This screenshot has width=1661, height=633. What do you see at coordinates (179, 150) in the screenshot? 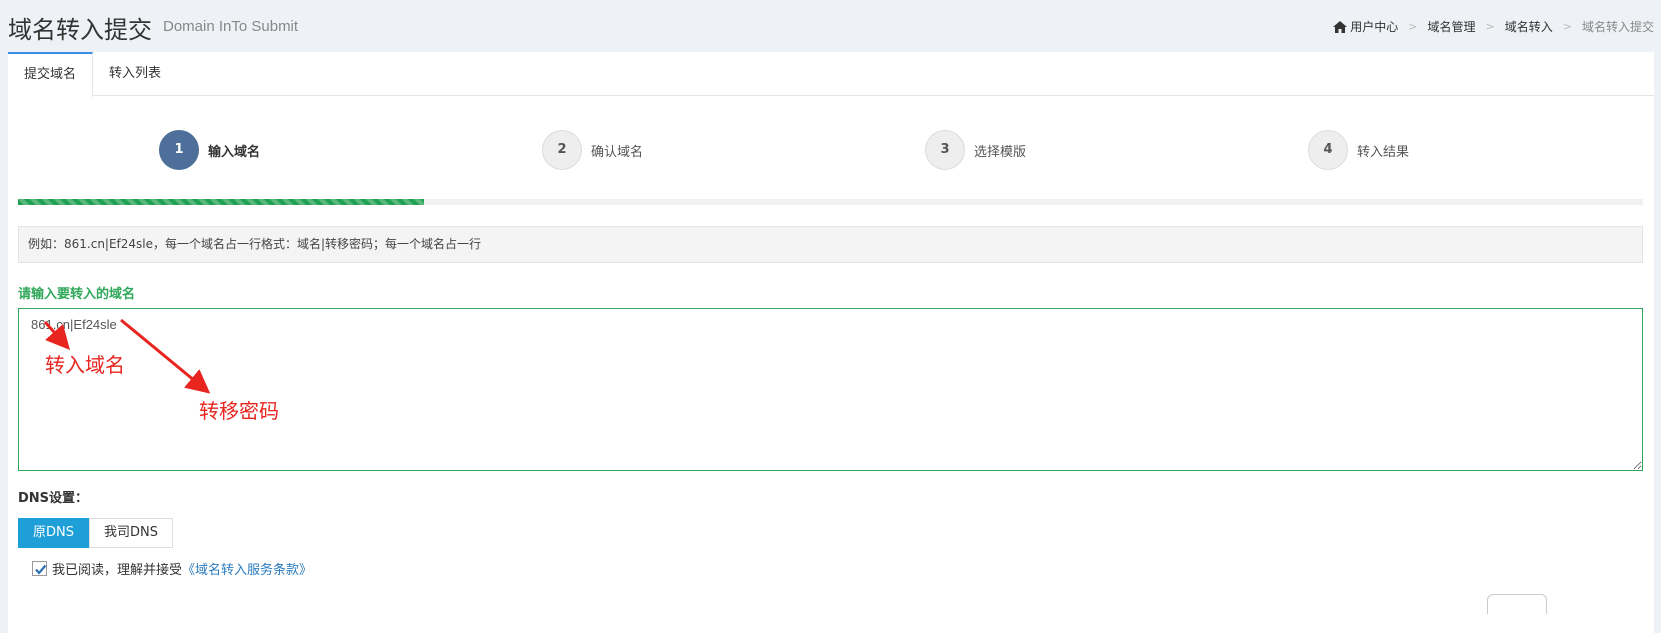
I see `step-number: 1` at bounding box center [179, 150].